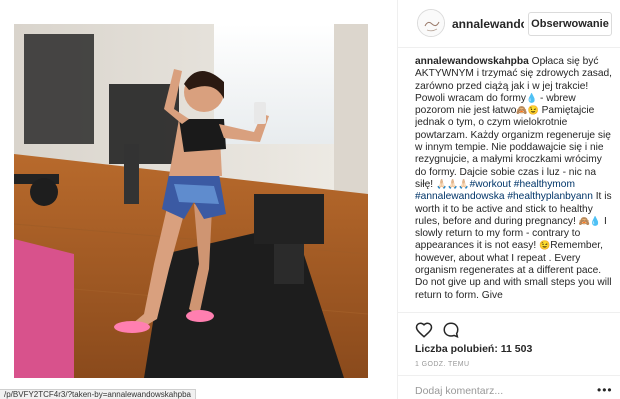  I want to click on heart-icon, so click(424, 330).